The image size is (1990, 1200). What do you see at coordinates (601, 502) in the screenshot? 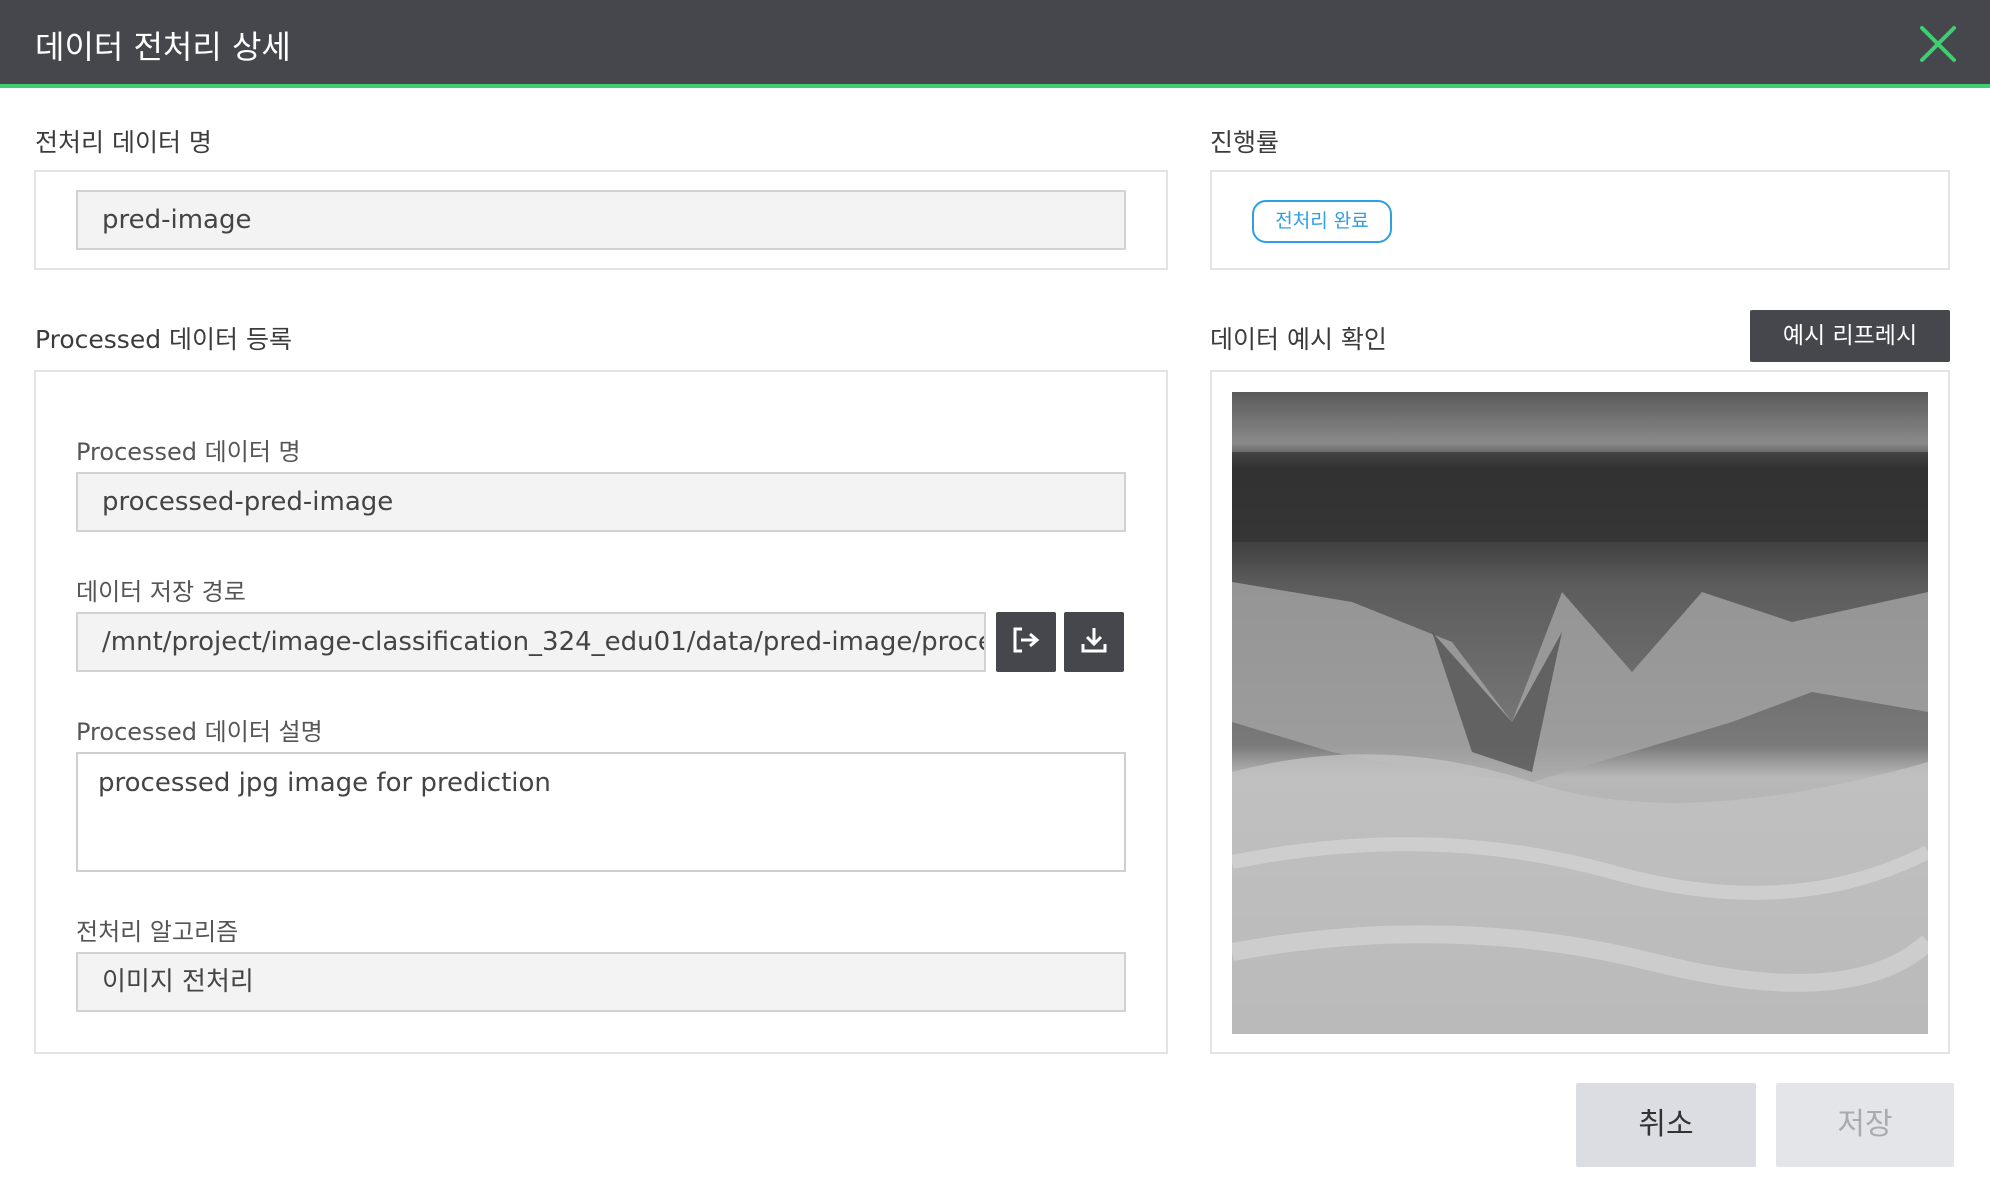
I see `processed-name-field: processed-pred-image` at bounding box center [601, 502].